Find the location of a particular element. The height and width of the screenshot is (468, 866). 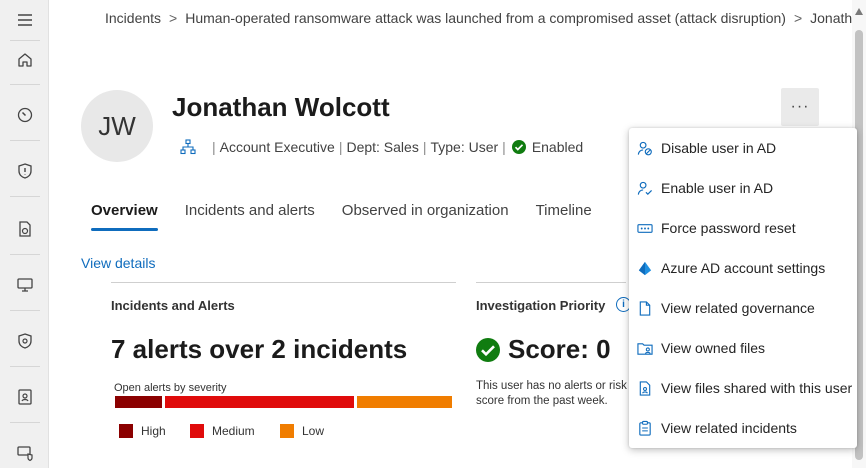

incidents-card-title: Incidents and Alerts is located at coordinates (173, 305).